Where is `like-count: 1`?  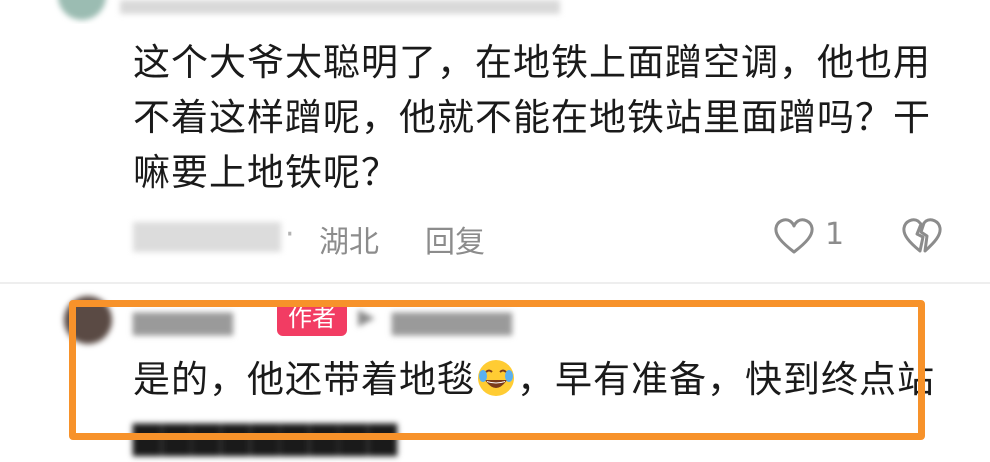 like-count: 1 is located at coordinates (835, 234).